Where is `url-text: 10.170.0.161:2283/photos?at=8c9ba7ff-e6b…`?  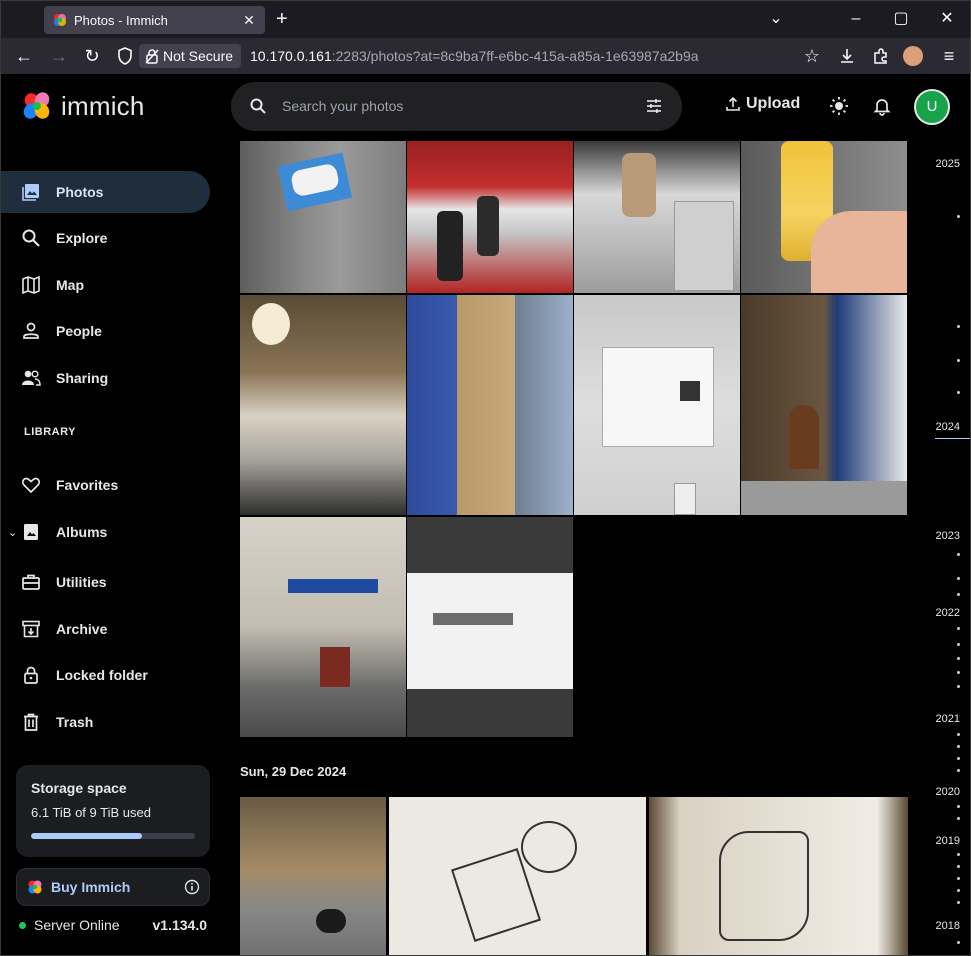 url-text: 10.170.0.161:2283/photos?at=8c9ba7ff-e6b… is located at coordinates (474, 56).